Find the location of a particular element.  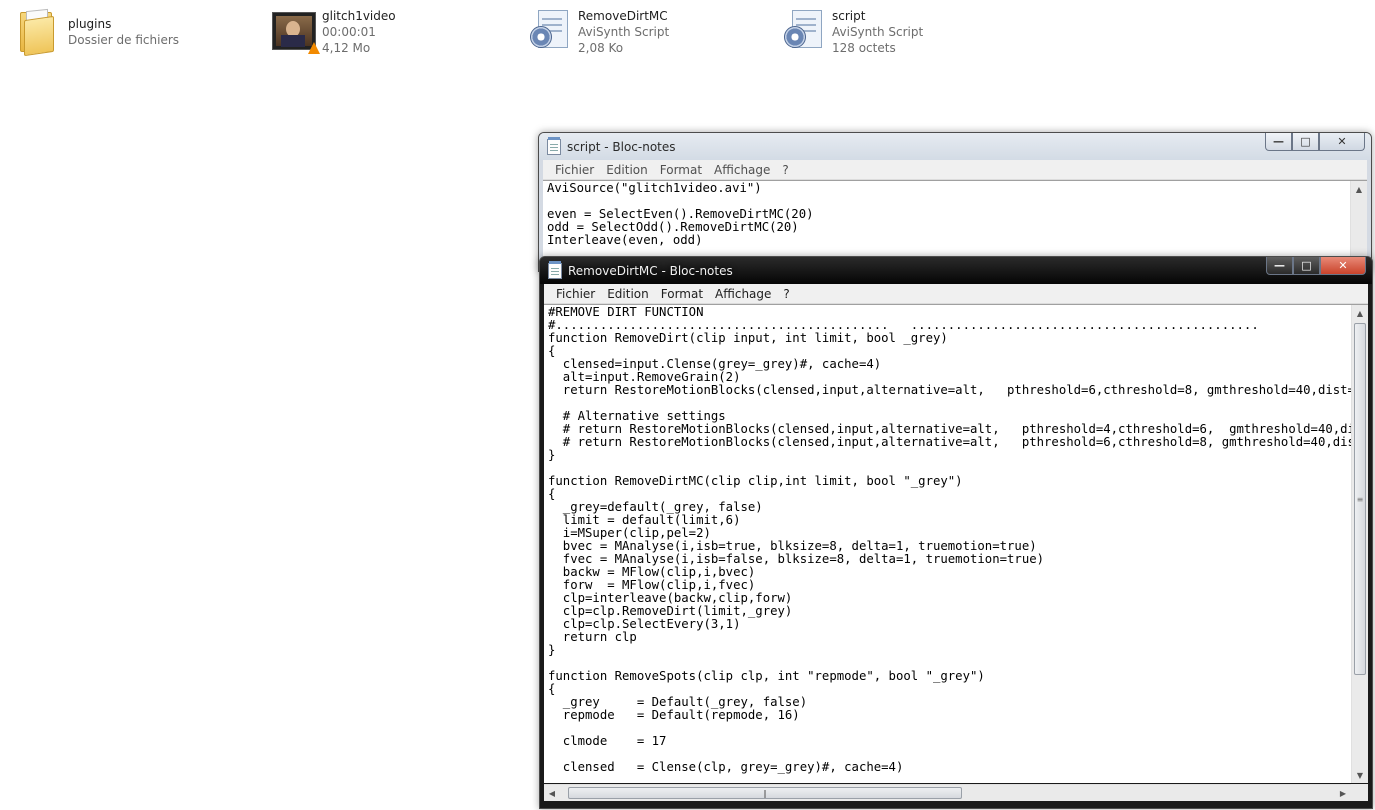

file-script: script AviSynth Script 128 octets is located at coordinates (902, 33).